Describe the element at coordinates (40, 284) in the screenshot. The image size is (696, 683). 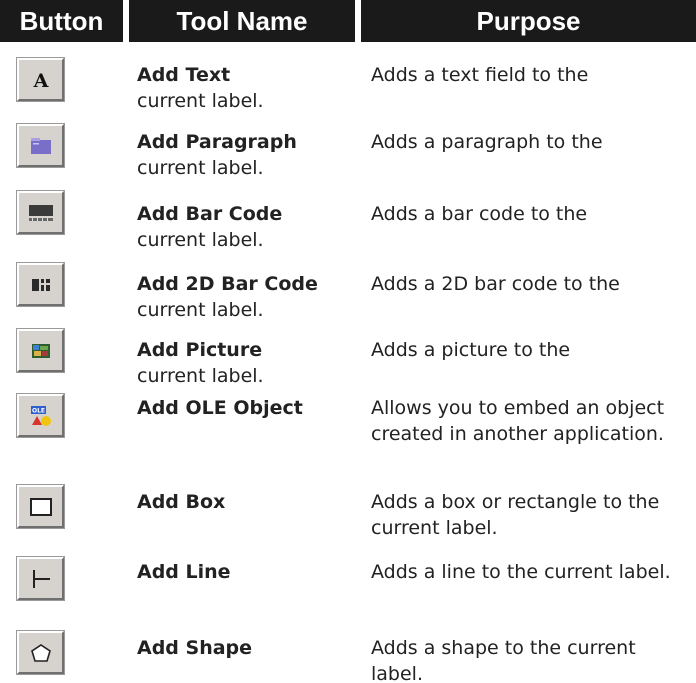
I see `2d-barcode-icon` at that location.